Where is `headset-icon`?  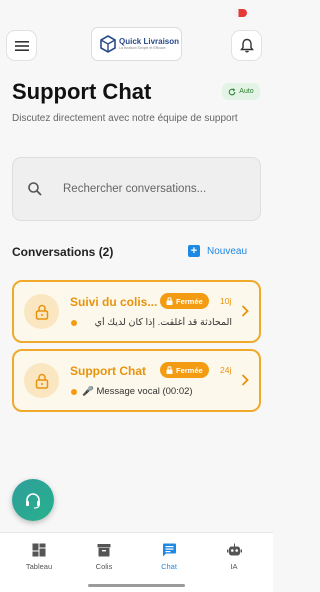 headset-icon is located at coordinates (33, 501).